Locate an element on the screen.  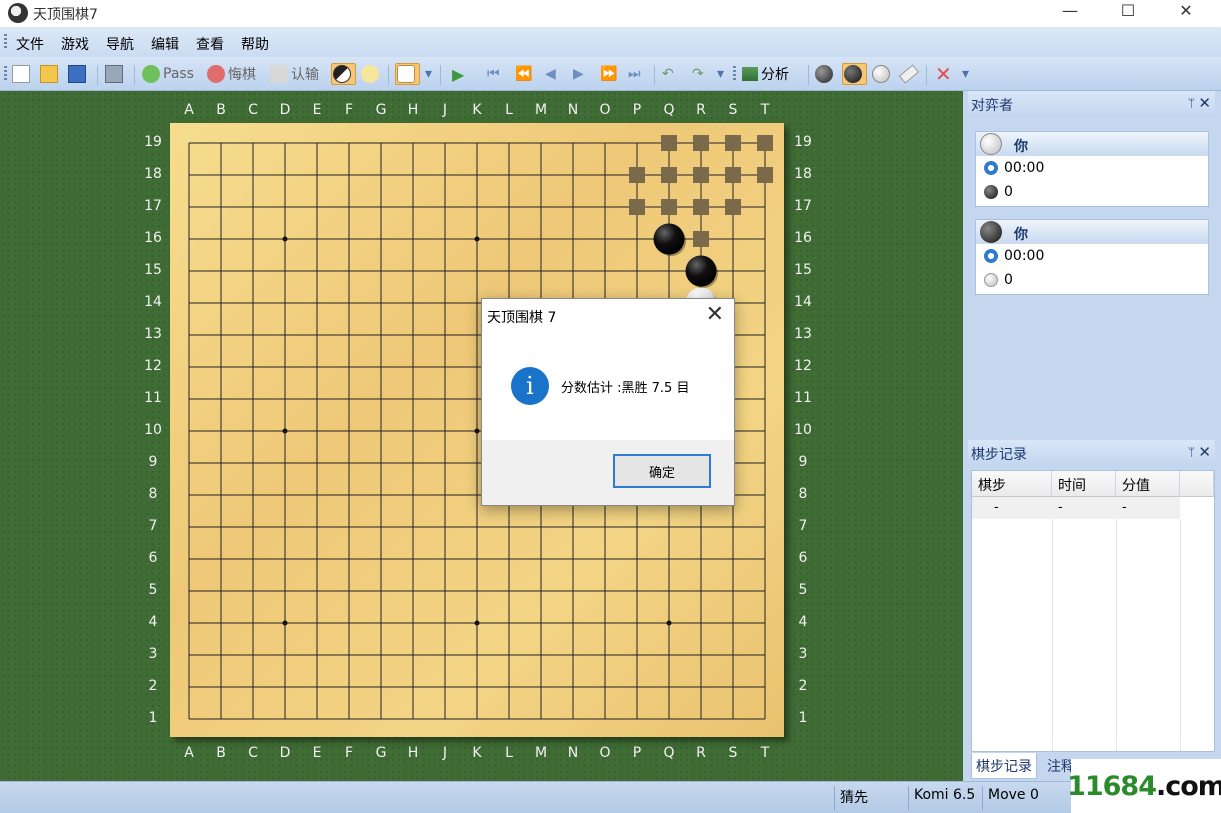
column-label: P is located at coordinates (637, 753).